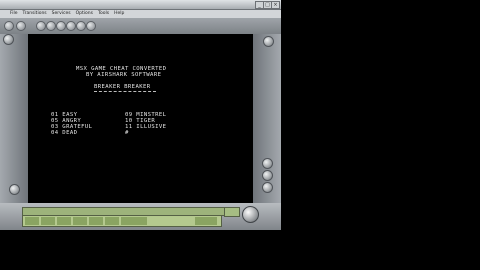 The height and width of the screenshot is (270, 480). I want to click on forward-icon, so click(21, 26).